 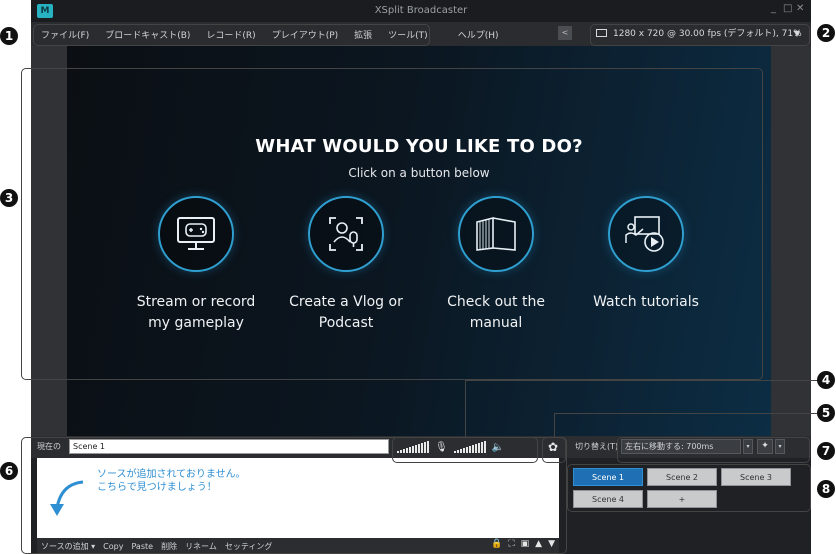 What do you see at coordinates (787, 8) in the screenshot?
I see `maximize-button: □` at bounding box center [787, 8].